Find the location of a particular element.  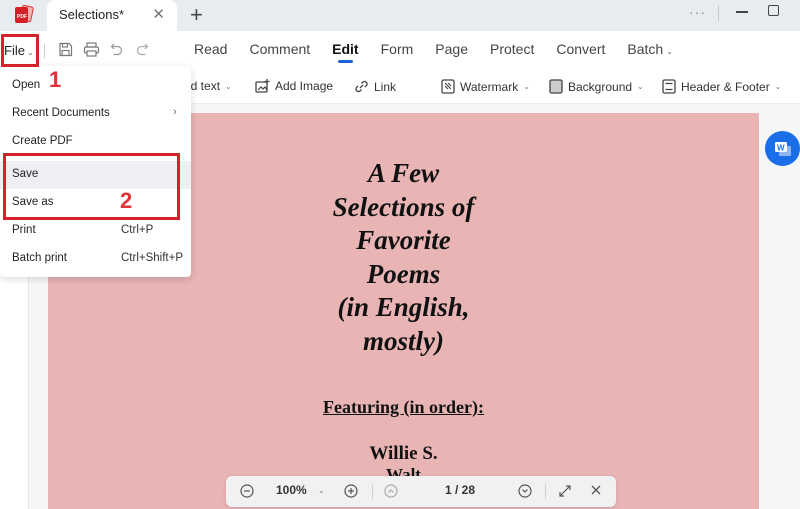

menu-item-label: Batch print is located at coordinates (39, 258).